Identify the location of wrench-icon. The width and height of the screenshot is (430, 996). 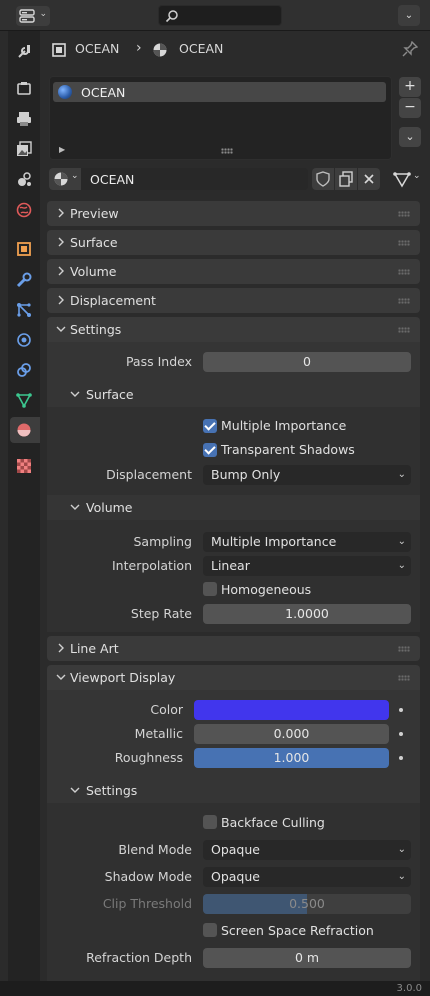
(24, 280).